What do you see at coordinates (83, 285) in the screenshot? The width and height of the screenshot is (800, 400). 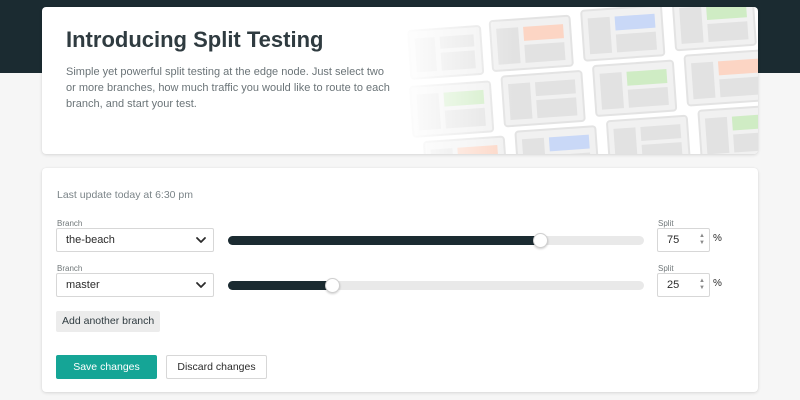 I see `branch-select-value: master` at bounding box center [83, 285].